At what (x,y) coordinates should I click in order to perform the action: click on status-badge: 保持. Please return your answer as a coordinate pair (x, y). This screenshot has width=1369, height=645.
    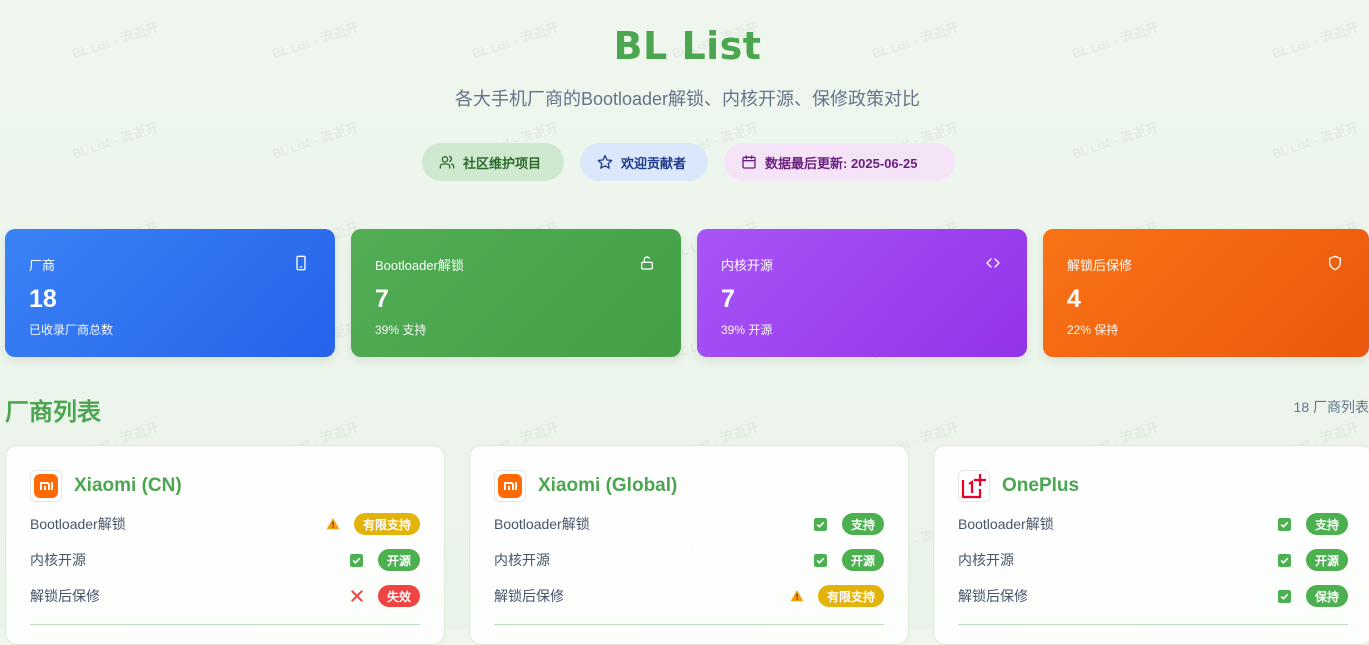
    Looking at the image, I should click on (1326, 596).